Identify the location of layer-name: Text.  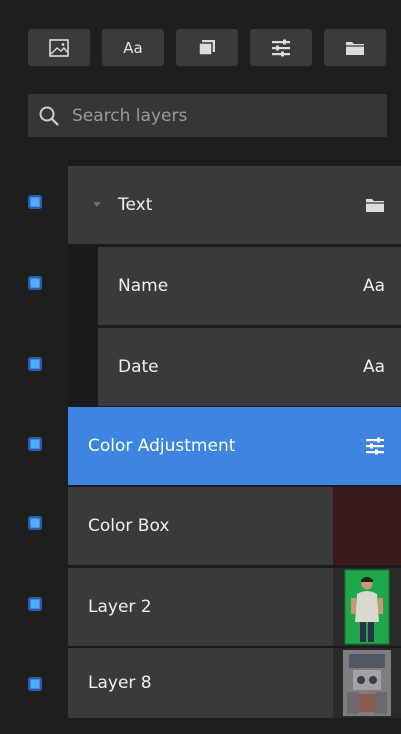
(135, 205).